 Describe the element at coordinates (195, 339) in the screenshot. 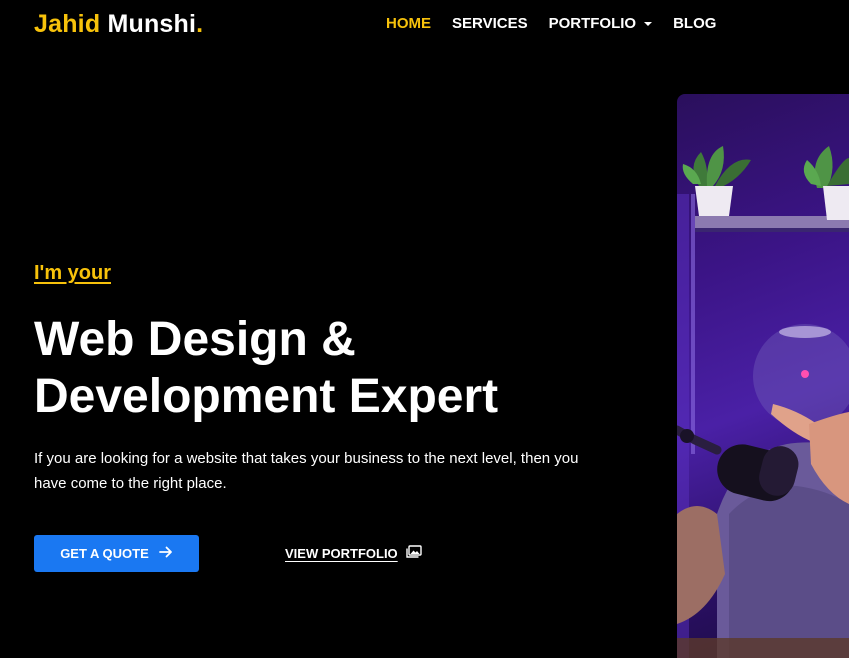

I see `headline-line-1: Web Design &` at that location.